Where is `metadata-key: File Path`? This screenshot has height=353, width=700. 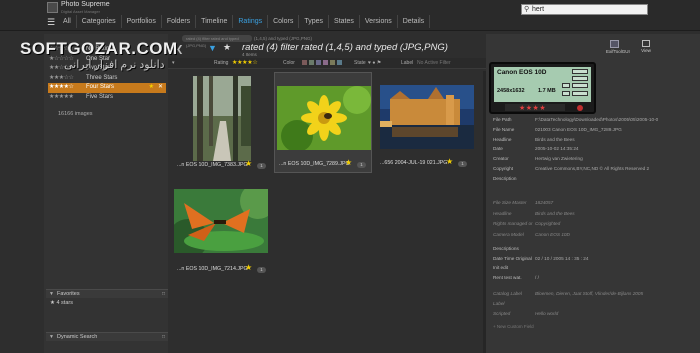 metadata-key: File Path is located at coordinates (502, 119).